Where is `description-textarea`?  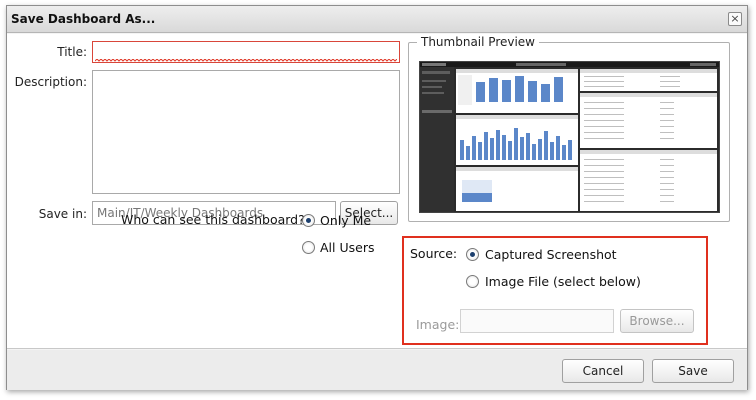
description-textarea is located at coordinates (246, 132).